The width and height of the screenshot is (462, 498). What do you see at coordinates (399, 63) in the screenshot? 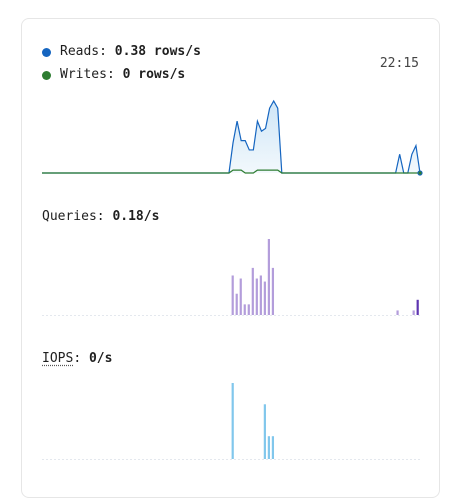
I see `timestamp: 22:15` at bounding box center [399, 63].